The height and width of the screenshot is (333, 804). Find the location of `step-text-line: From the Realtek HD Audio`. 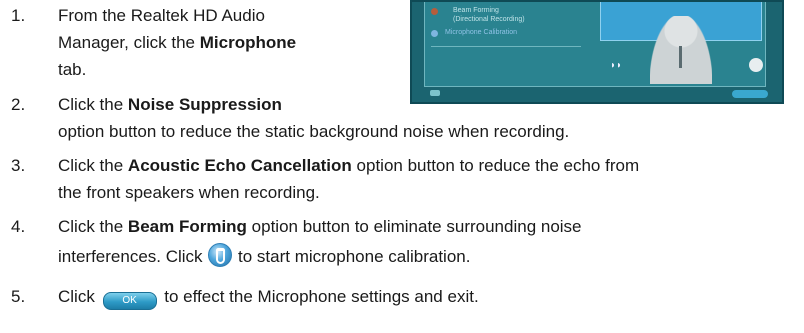

step-text-line: From the Realtek HD Audio is located at coordinates (161, 15).